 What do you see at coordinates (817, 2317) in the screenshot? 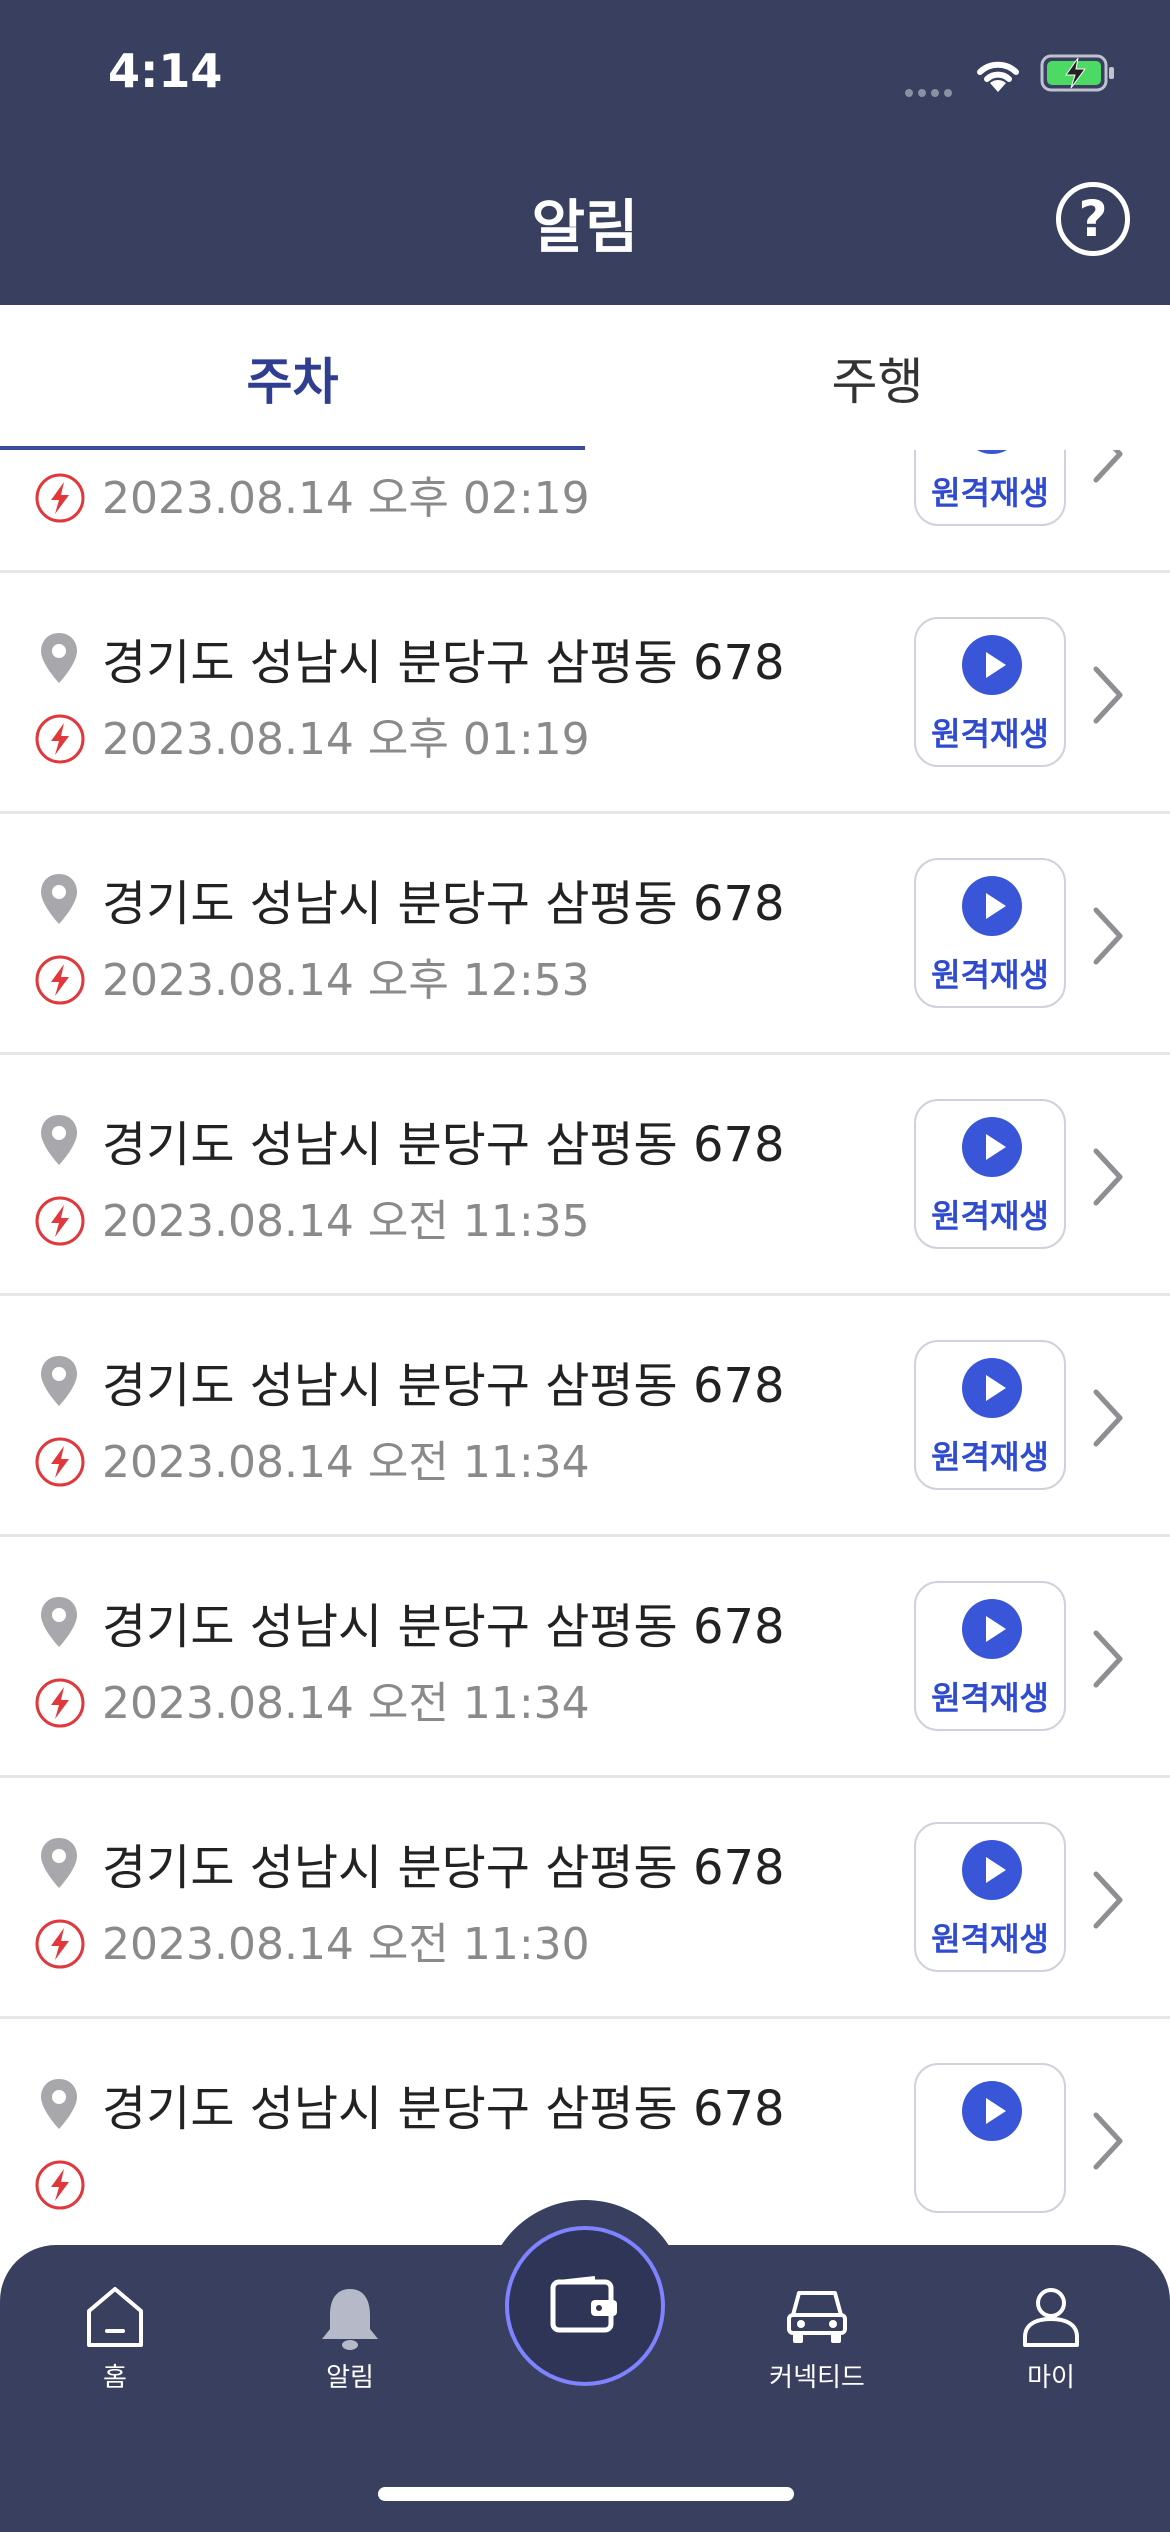
I see `car-icon` at bounding box center [817, 2317].